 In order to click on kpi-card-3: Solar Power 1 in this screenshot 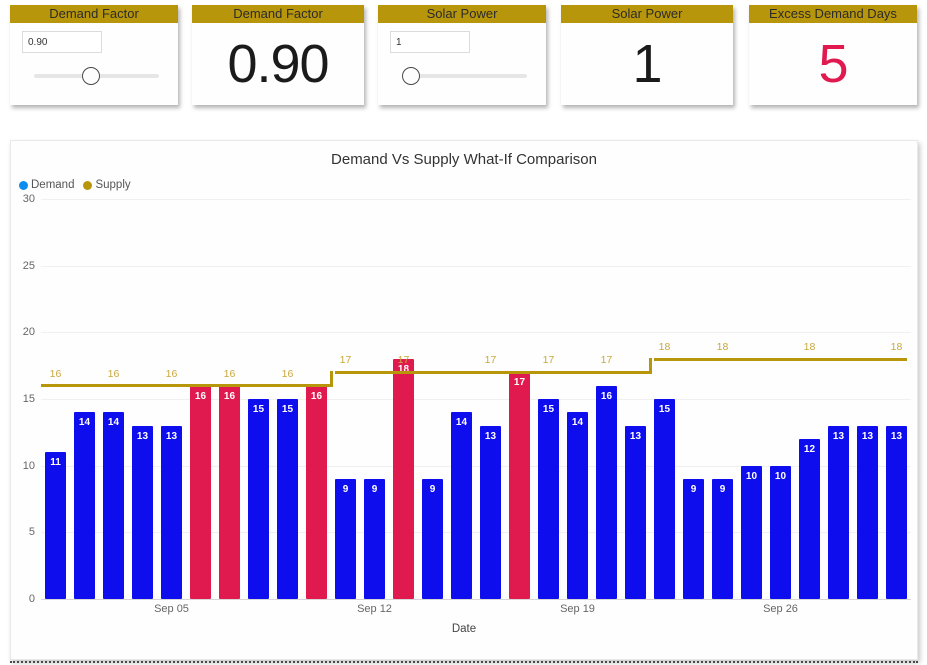, I will do `click(462, 55)`.